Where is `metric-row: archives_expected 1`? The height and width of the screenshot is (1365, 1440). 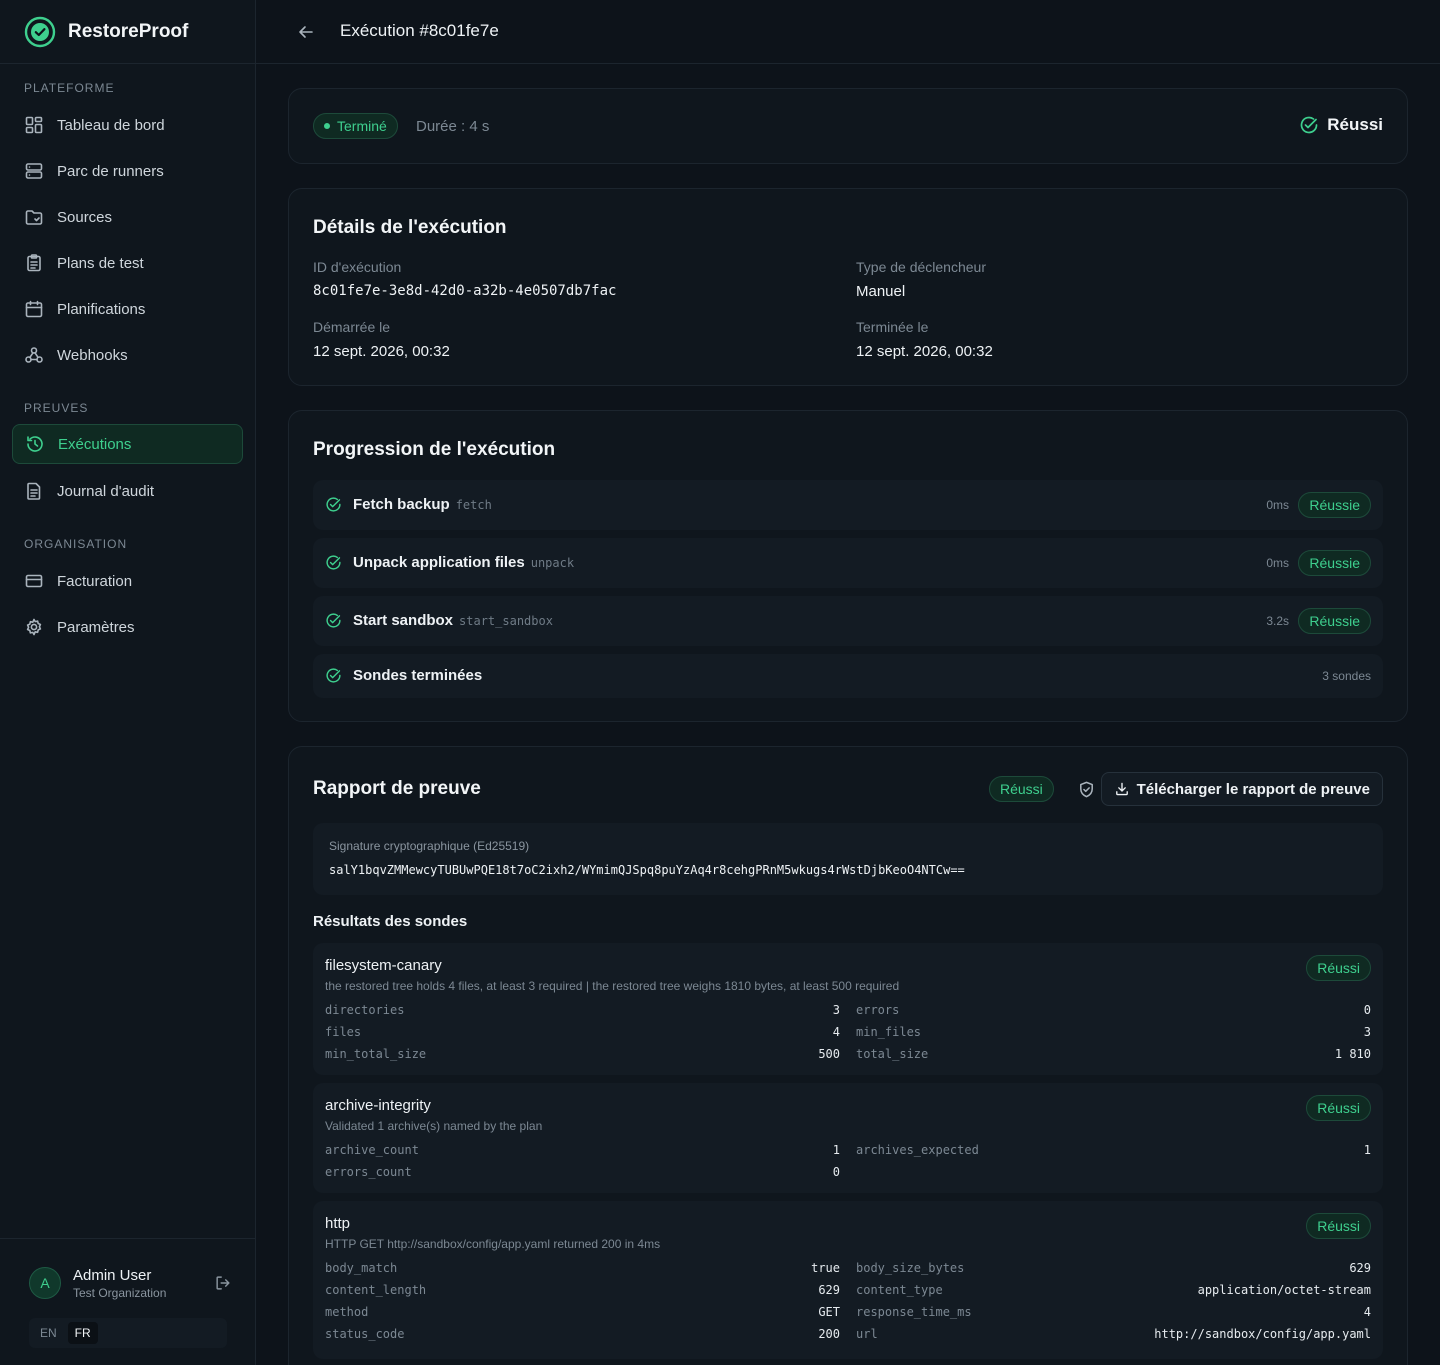
metric-row: archives_expected 1 is located at coordinates (1113, 1150).